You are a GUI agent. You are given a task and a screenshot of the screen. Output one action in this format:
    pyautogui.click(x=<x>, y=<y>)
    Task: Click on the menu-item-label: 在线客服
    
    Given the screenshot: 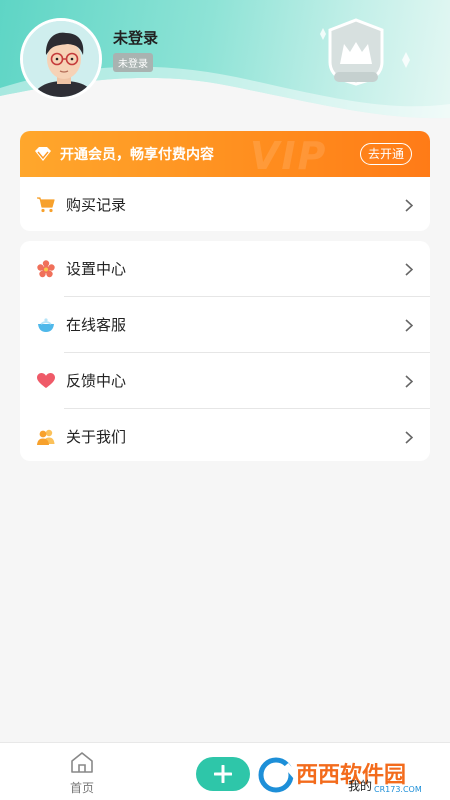 What is the action you would take?
    pyautogui.click(x=96, y=325)
    